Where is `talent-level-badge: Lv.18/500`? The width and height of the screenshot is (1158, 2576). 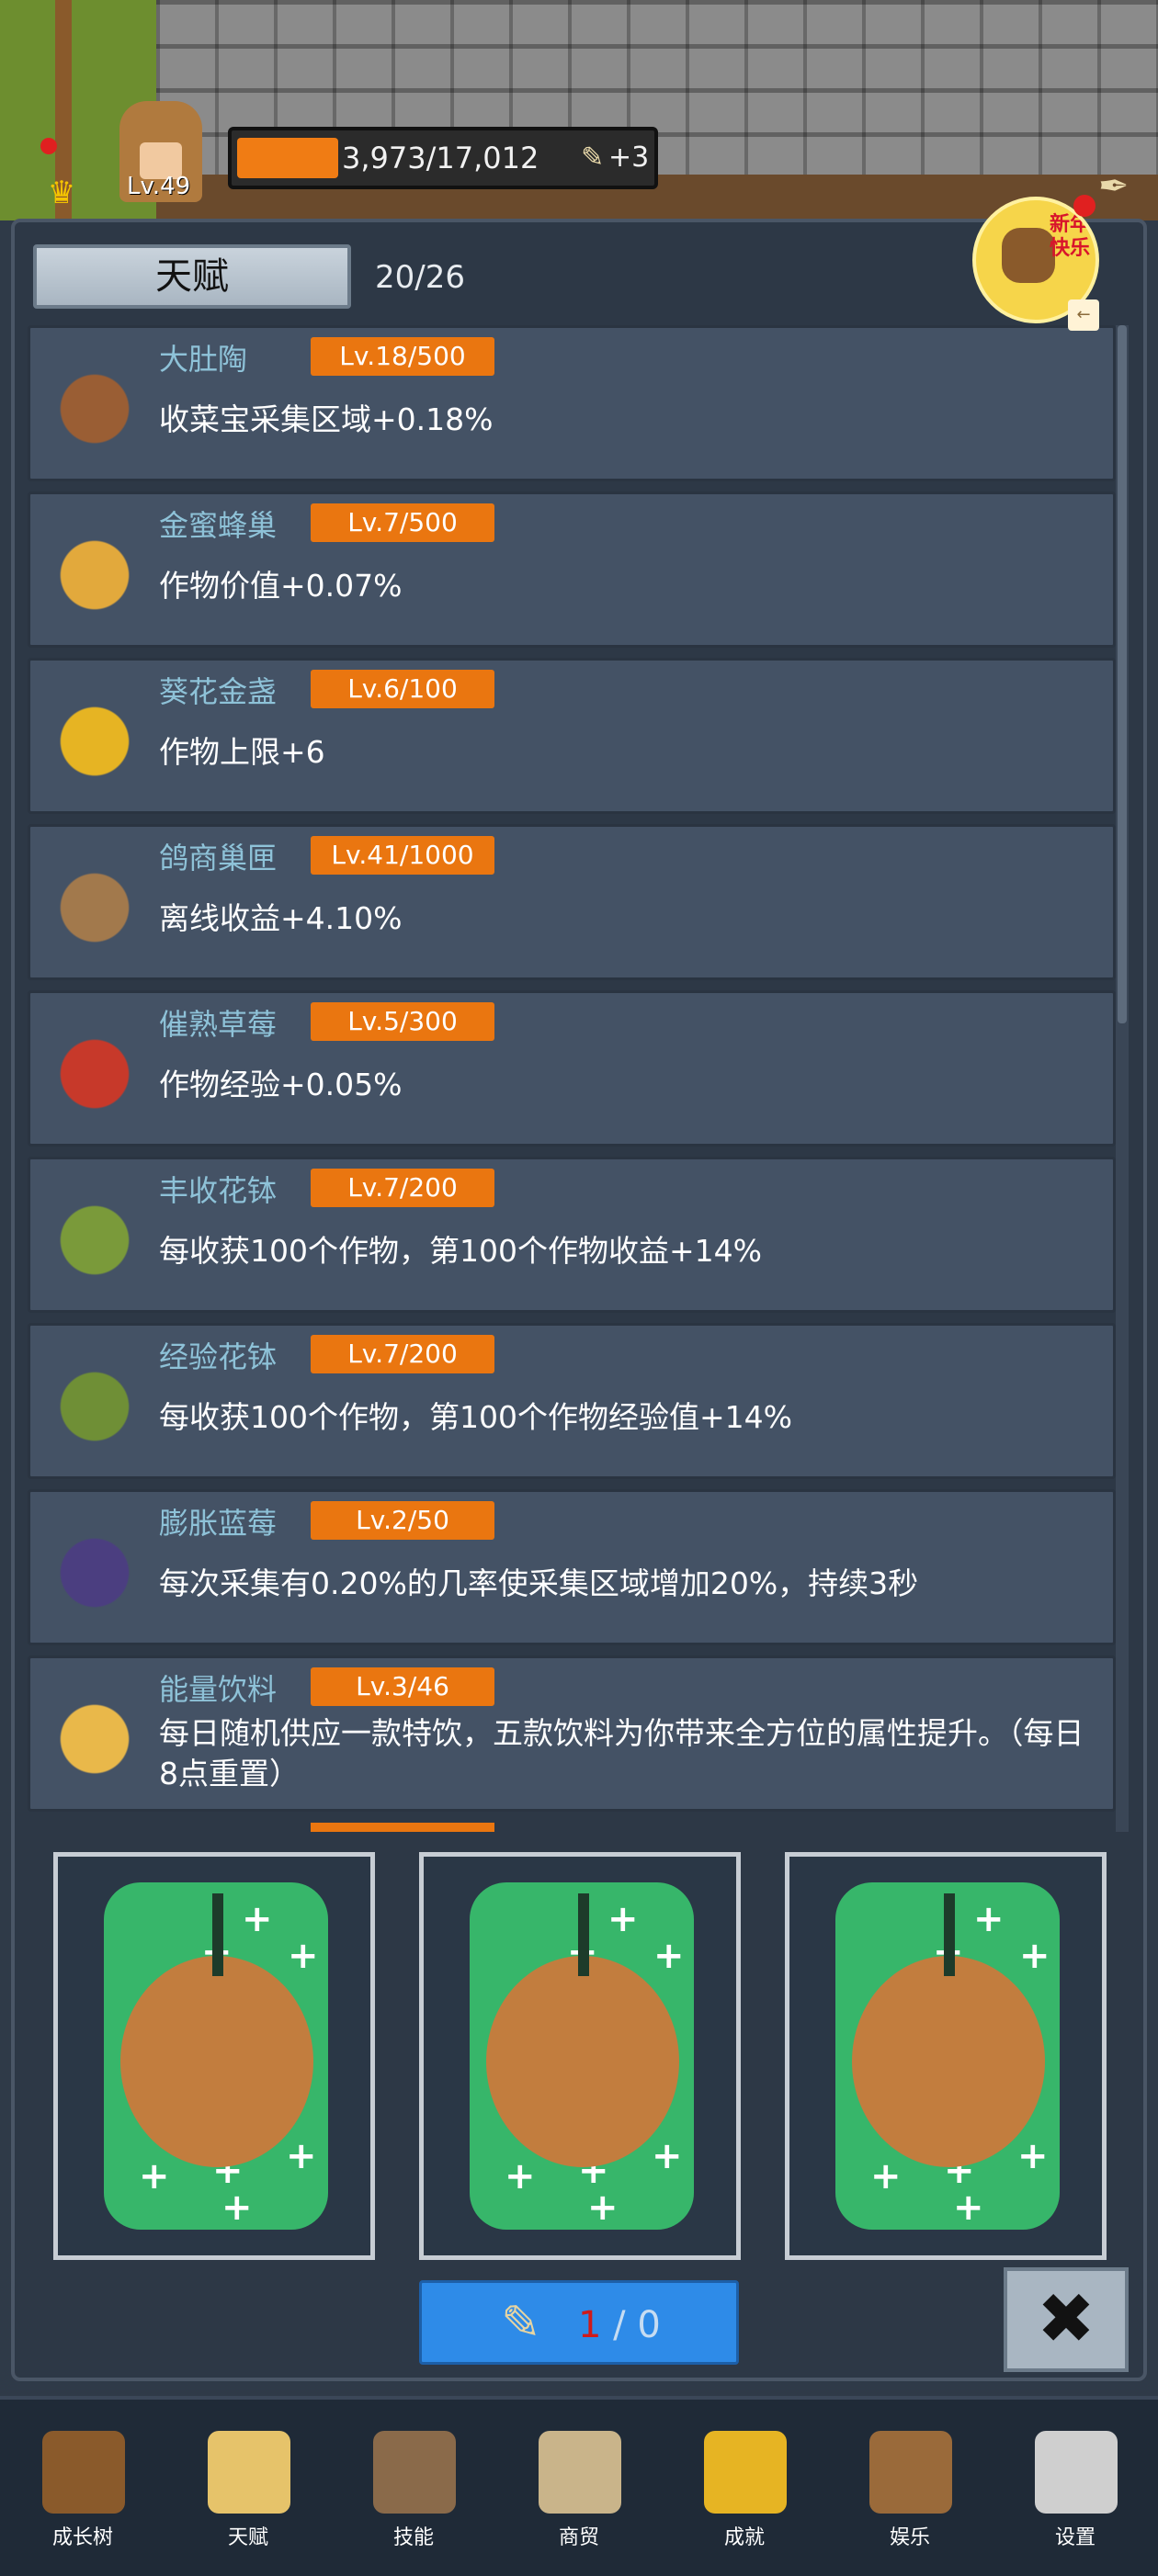 talent-level-badge: Lv.18/500 is located at coordinates (402, 356).